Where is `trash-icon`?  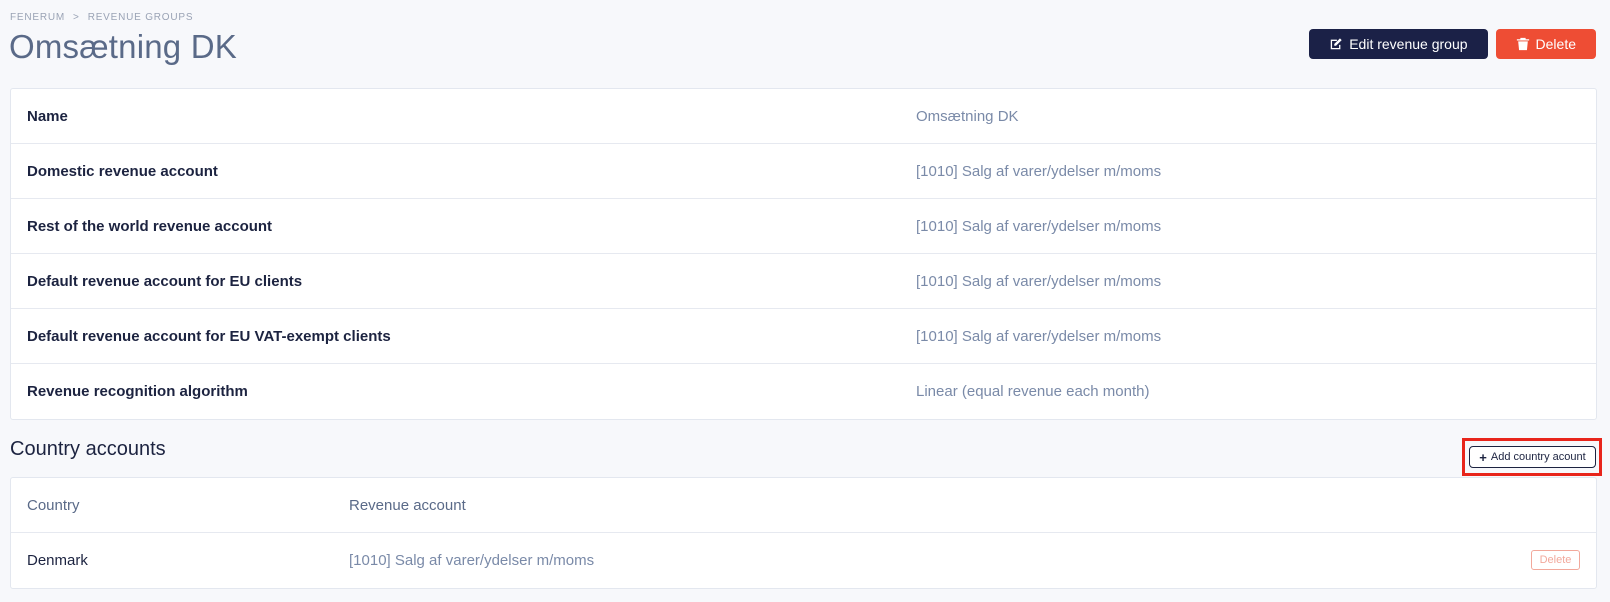
trash-icon is located at coordinates (1522, 44).